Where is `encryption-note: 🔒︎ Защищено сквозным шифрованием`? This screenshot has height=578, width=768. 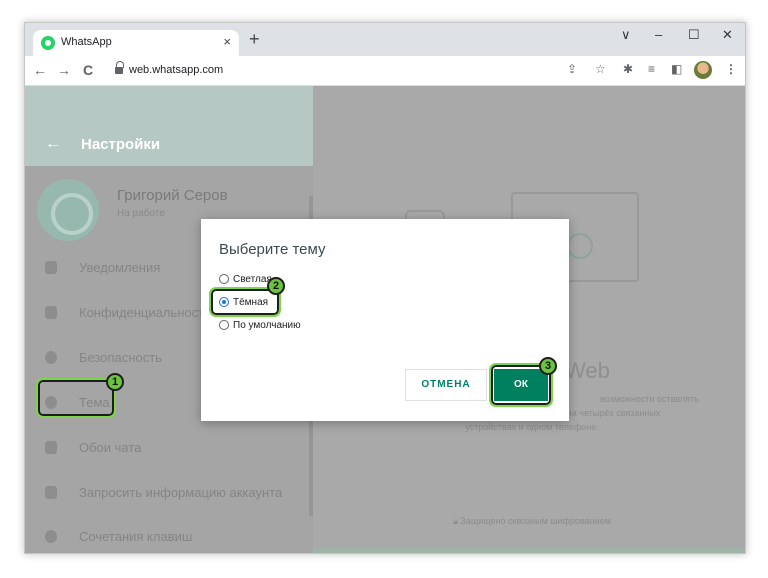
encryption-note: 🔒︎ Защищено сквозным шифрованием is located at coordinates (532, 521).